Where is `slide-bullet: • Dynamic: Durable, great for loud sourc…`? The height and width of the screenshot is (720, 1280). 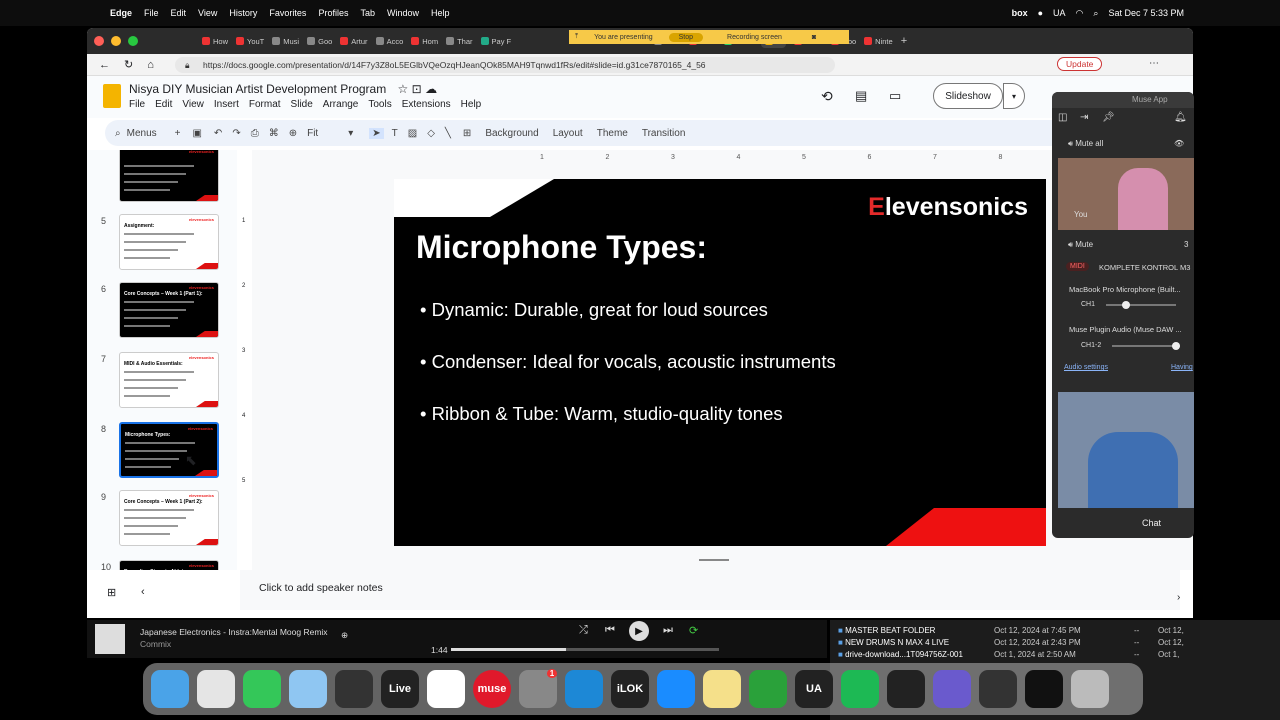
slide-bullet: • Dynamic: Durable, great for loud sourc… is located at coordinates (594, 310).